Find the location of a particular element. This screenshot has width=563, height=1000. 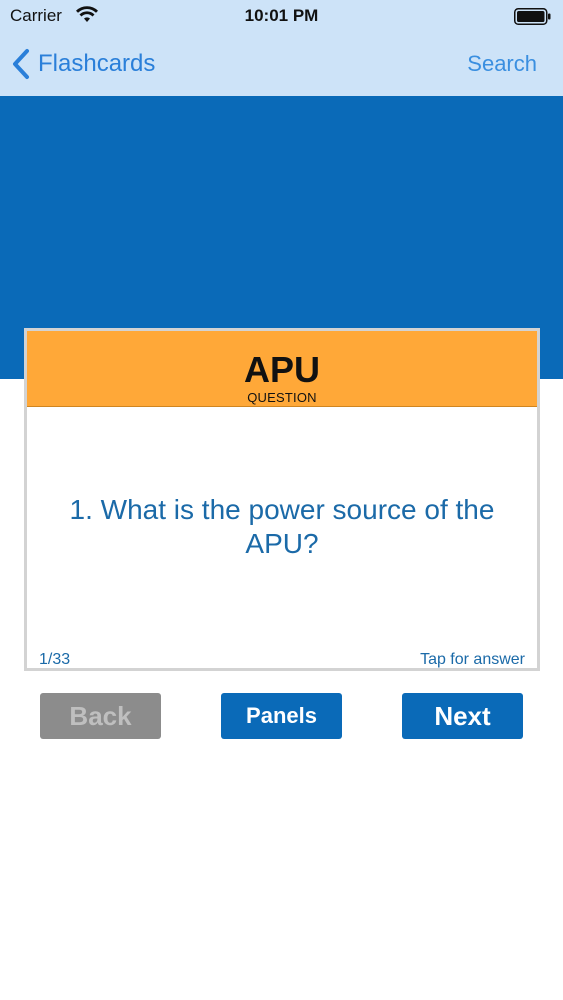

status-bar: Carrier 10:01 PM is located at coordinates (281, 17).